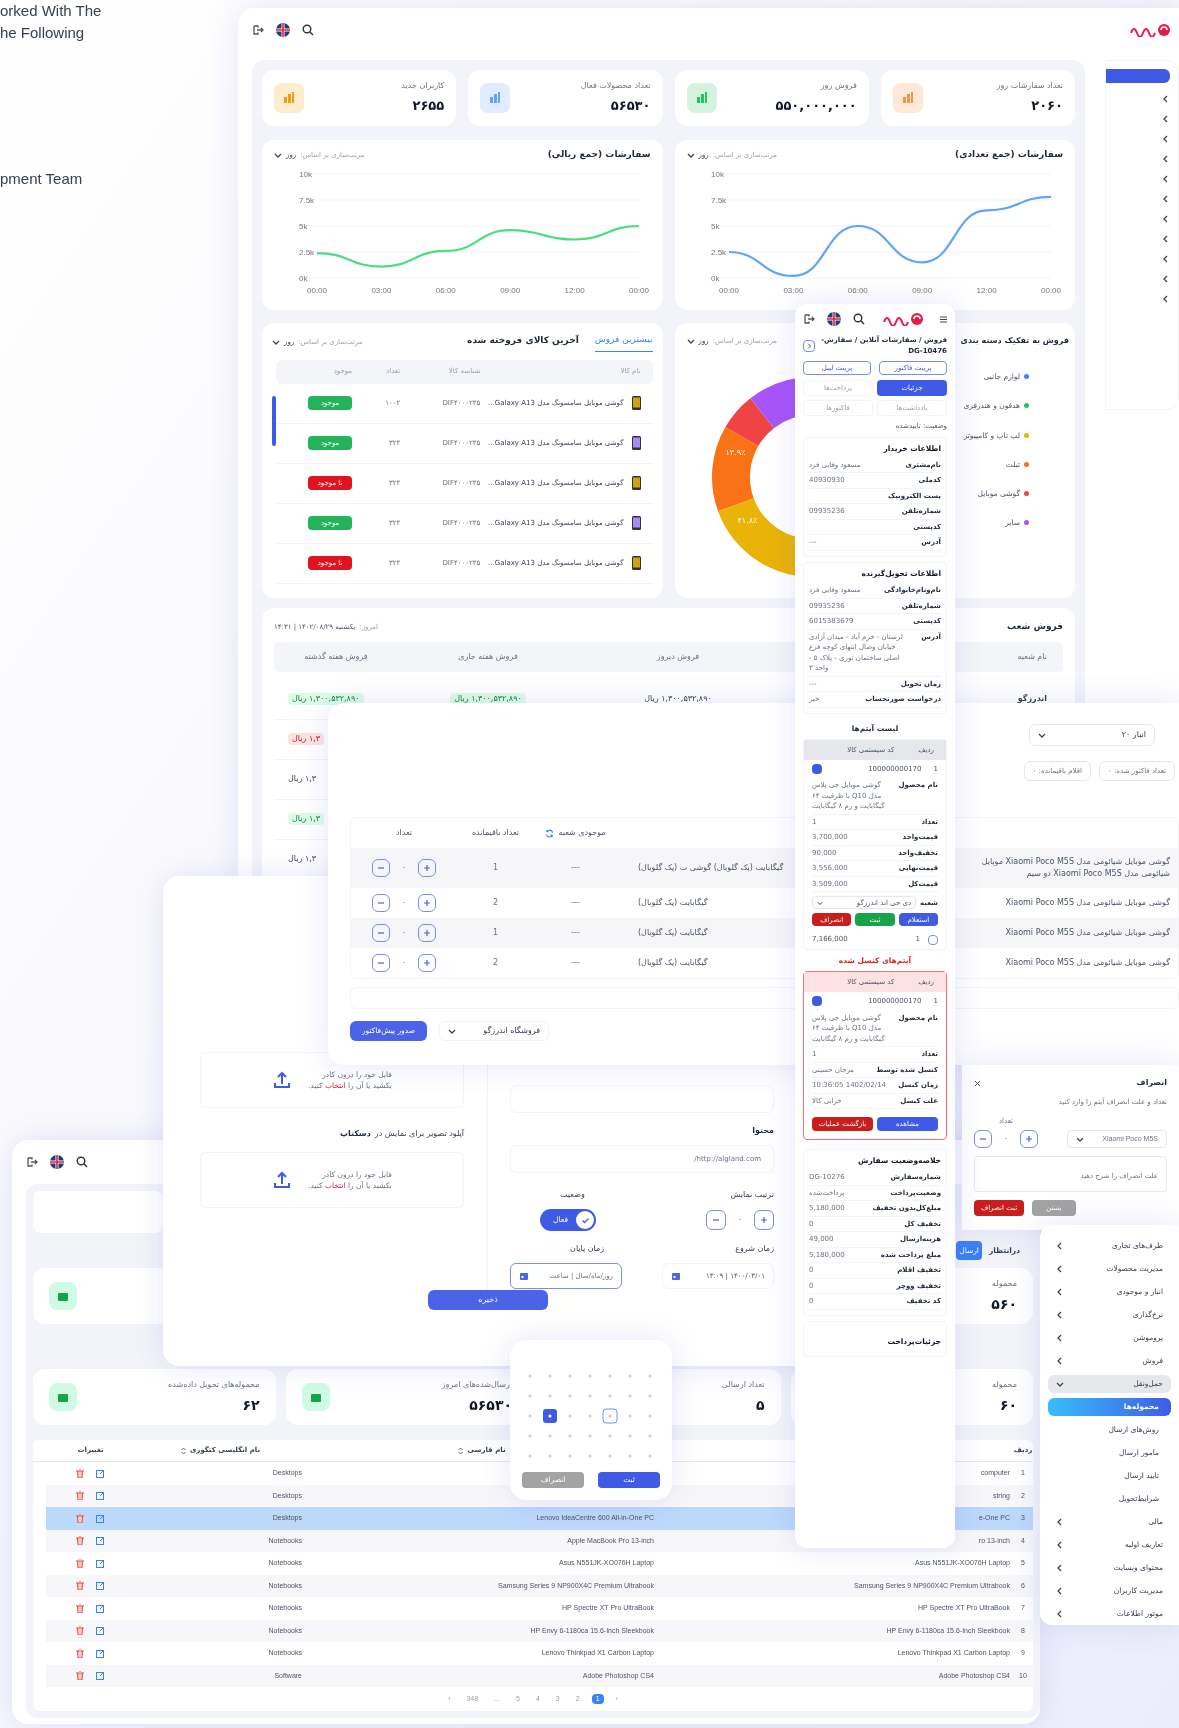 This screenshot has width=1179, height=1728. I want to click on menu-icon, so click(943, 319).